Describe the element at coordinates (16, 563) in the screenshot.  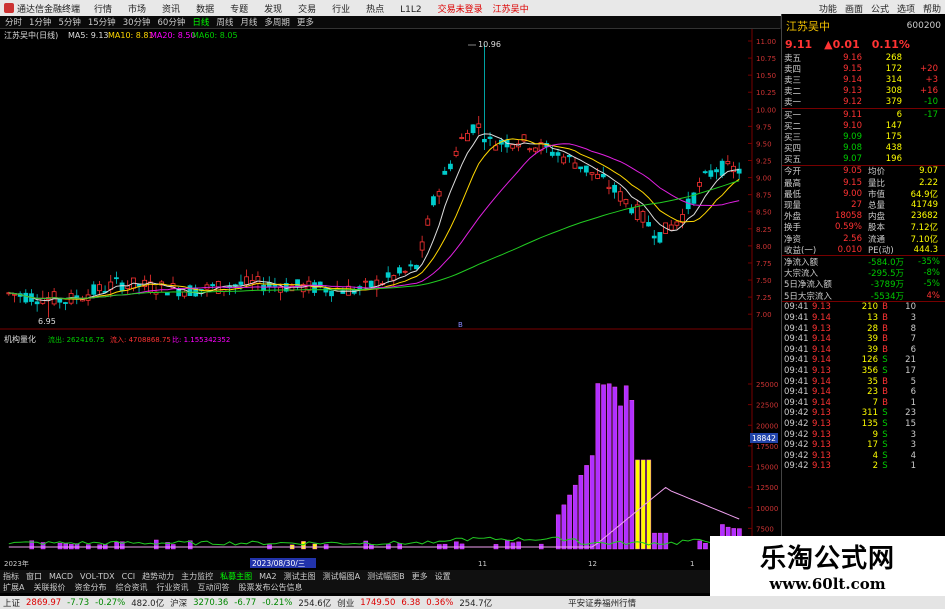
I see `x-label-0: 2023年` at that location.